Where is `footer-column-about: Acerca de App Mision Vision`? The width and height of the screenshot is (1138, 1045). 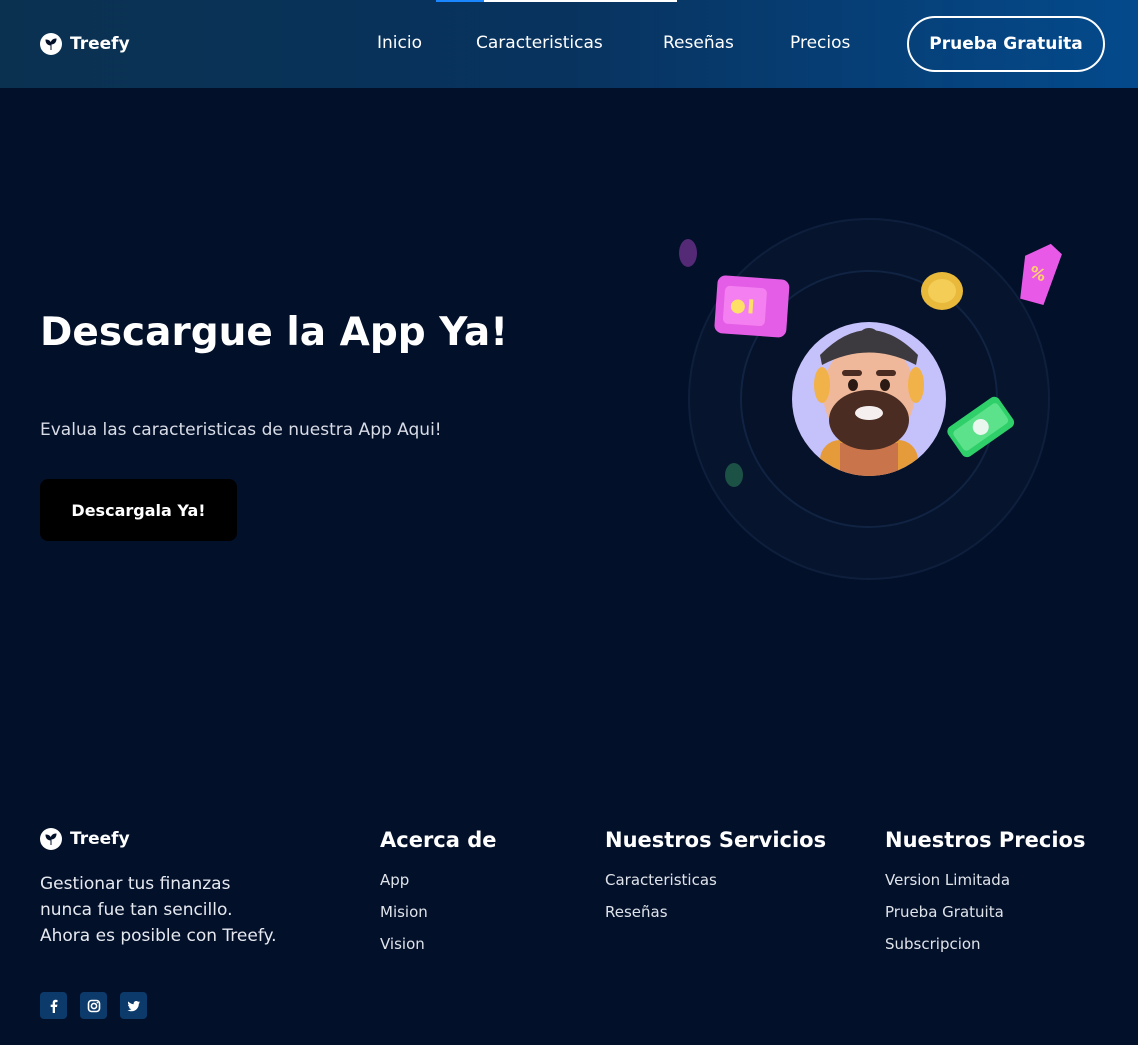
footer-column-about: Acerca de App Mision Vision is located at coordinates (438, 896).